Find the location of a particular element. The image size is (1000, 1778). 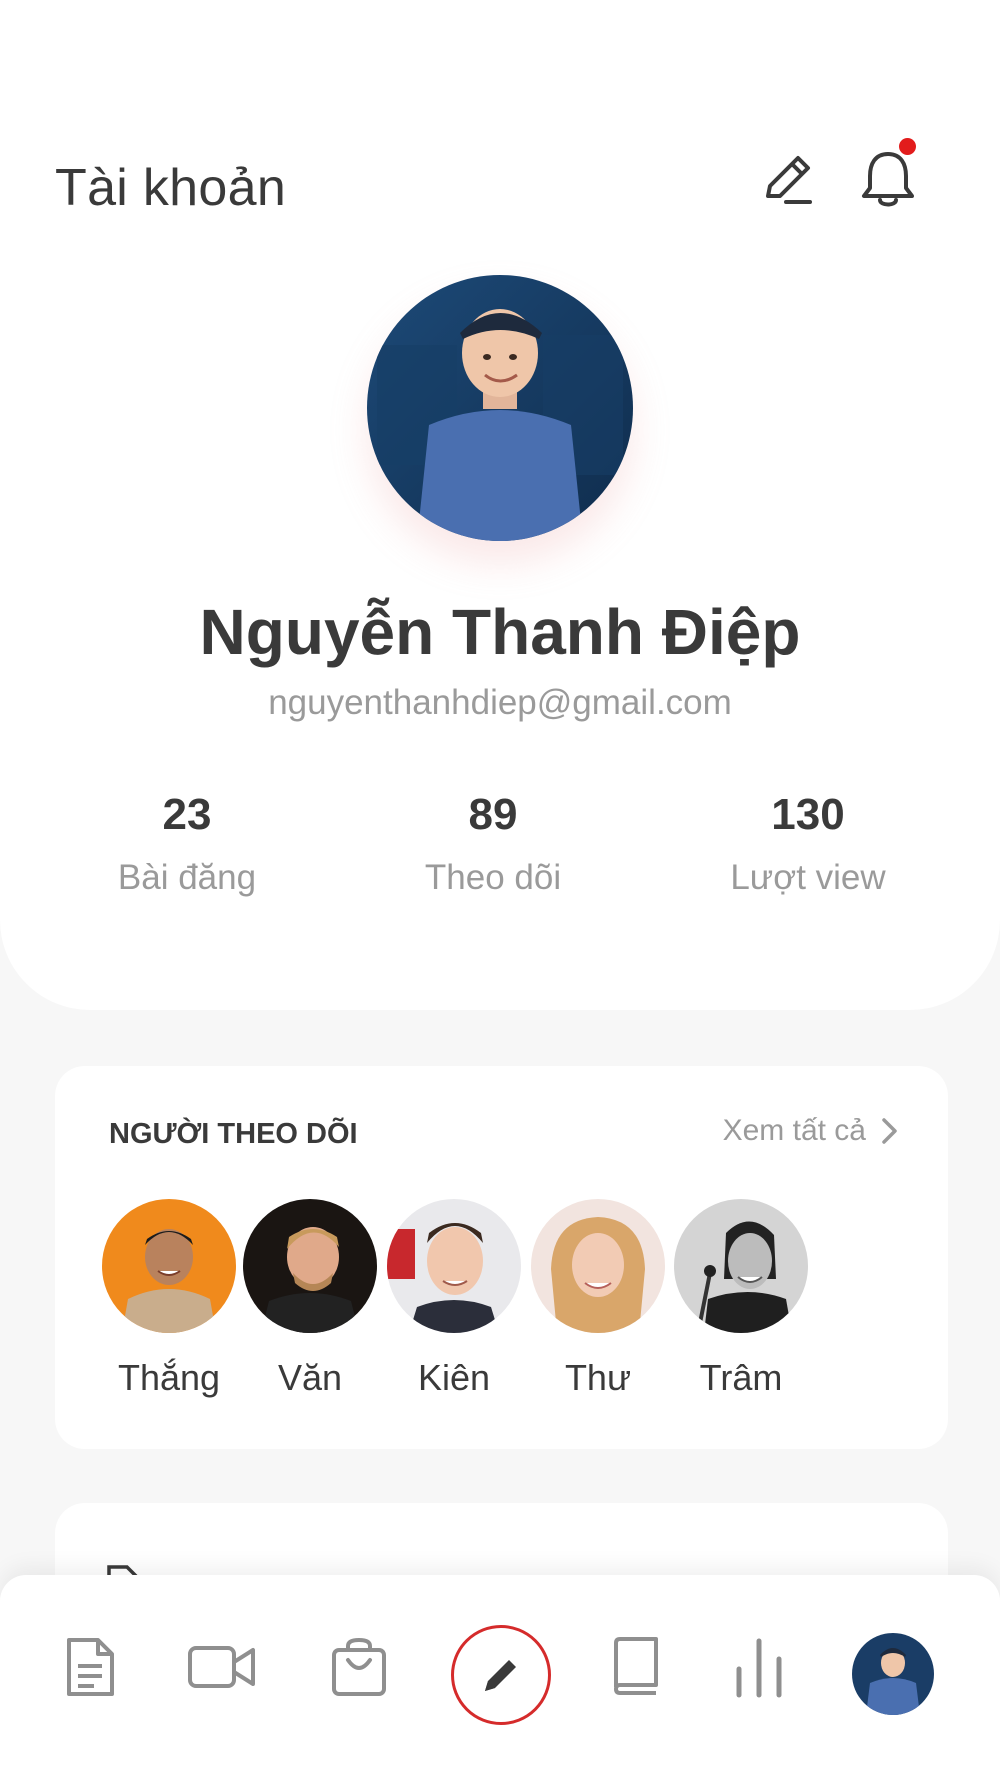

follower-item: Trâm is located at coordinates (741, 1299).